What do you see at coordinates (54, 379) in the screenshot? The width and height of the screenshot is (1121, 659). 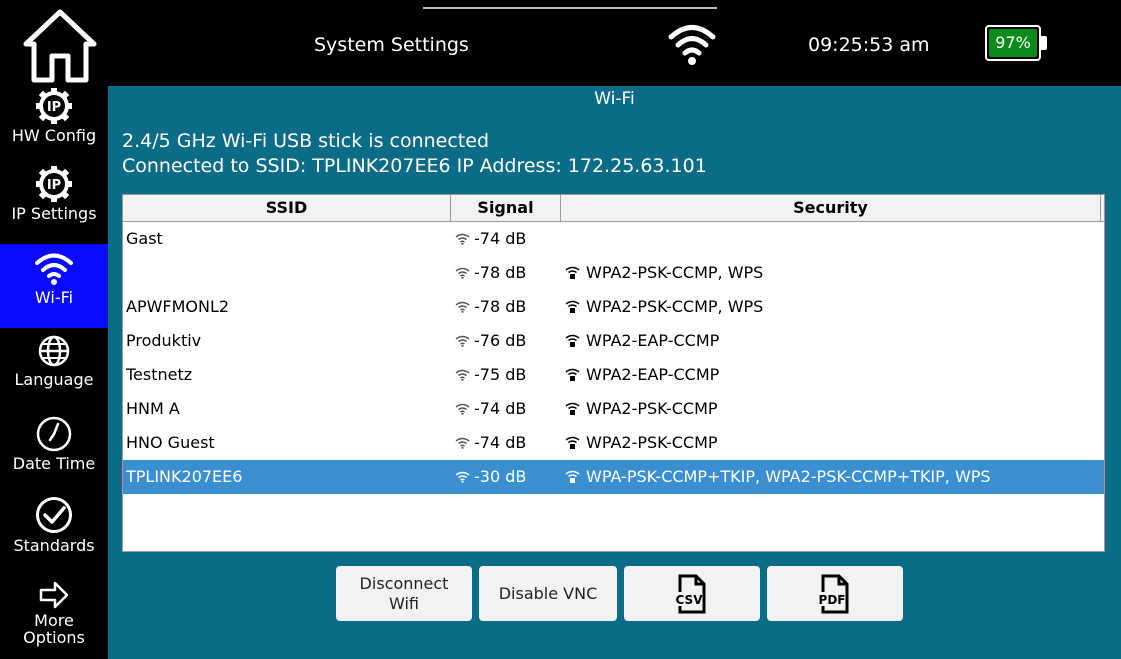 I see `sidebar-item-label: Language` at bounding box center [54, 379].